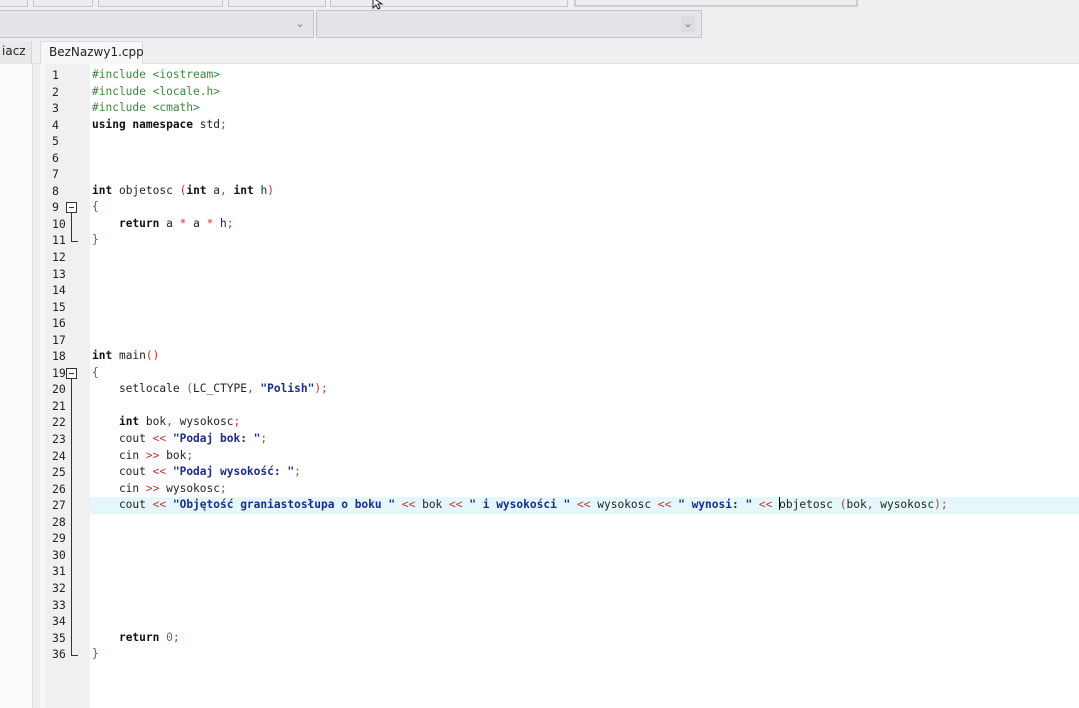  What do you see at coordinates (565, 522) in the screenshot?
I see `code-line: 28` at bounding box center [565, 522].